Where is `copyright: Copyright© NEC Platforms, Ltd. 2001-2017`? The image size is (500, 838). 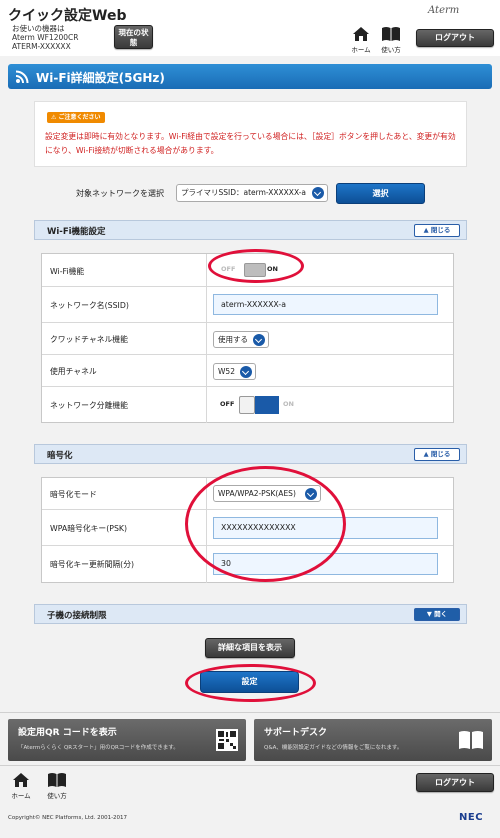 copyright: Copyright© NEC Platforms, Ltd. 2001-2017 is located at coordinates (68, 818).